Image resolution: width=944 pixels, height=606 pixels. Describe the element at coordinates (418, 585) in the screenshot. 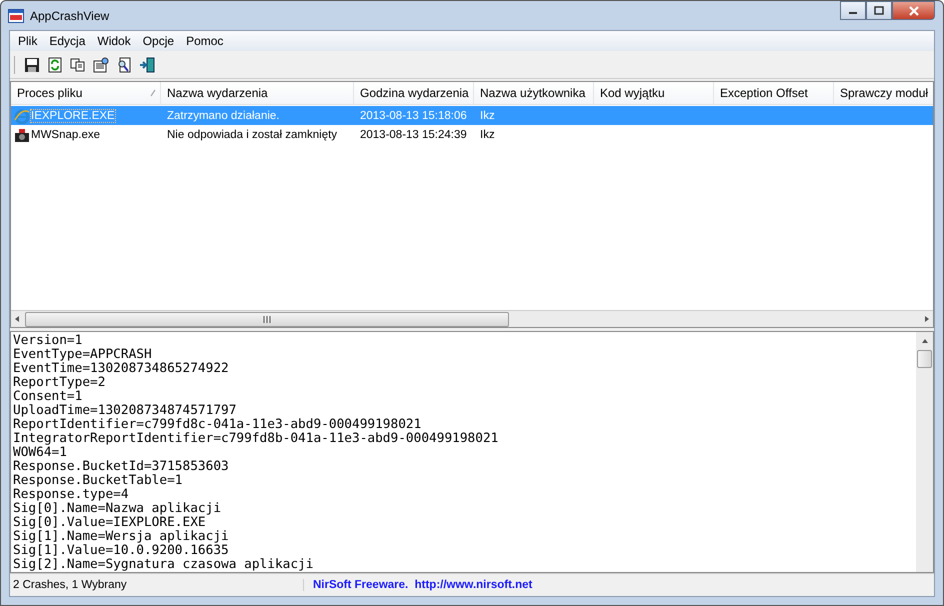

I see `credit-link: NirSoft Freeware. http://www.nirsoft.net` at that location.